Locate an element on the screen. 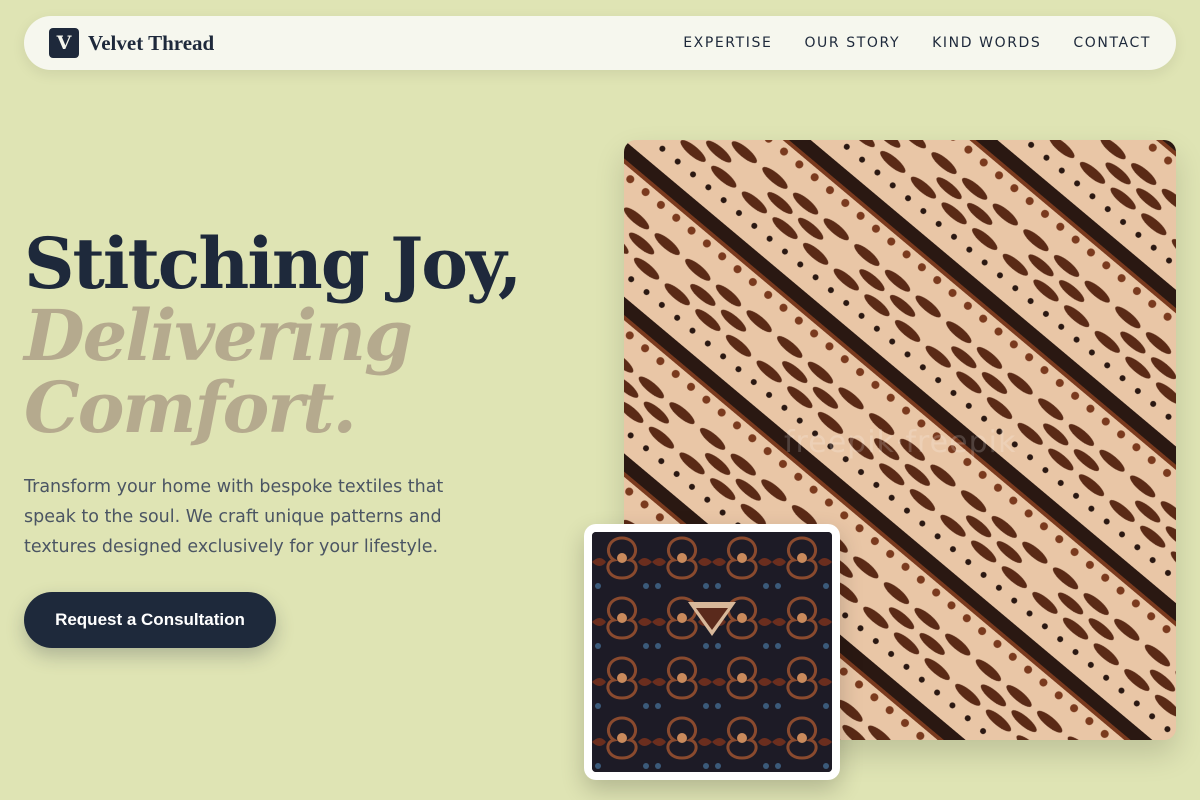 The height and width of the screenshot is (800, 1200). nav-link-contact: CONTACT is located at coordinates (1112, 43).